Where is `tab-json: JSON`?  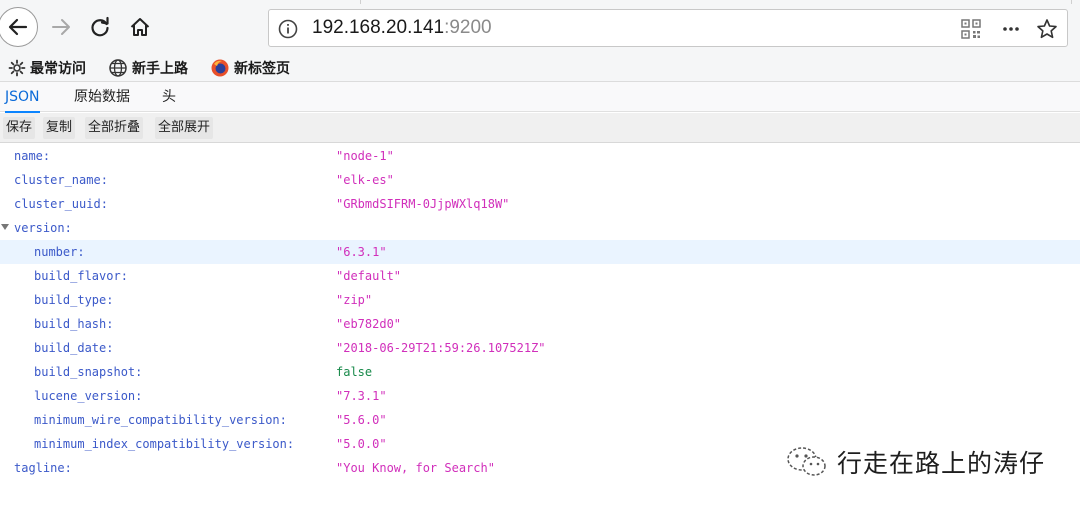 tab-json: JSON is located at coordinates (22, 97).